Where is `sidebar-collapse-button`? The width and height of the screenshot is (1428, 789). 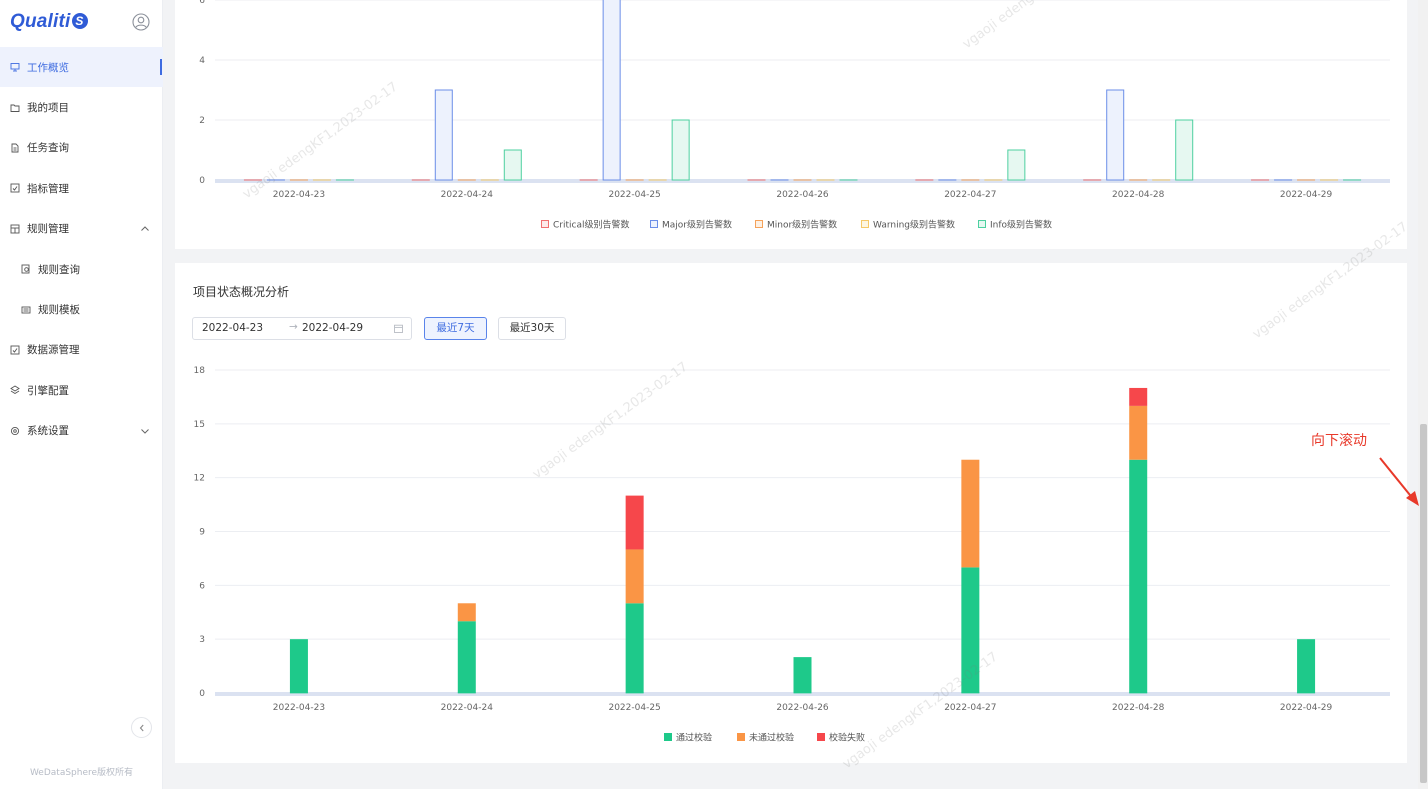 sidebar-collapse-button is located at coordinates (141, 727).